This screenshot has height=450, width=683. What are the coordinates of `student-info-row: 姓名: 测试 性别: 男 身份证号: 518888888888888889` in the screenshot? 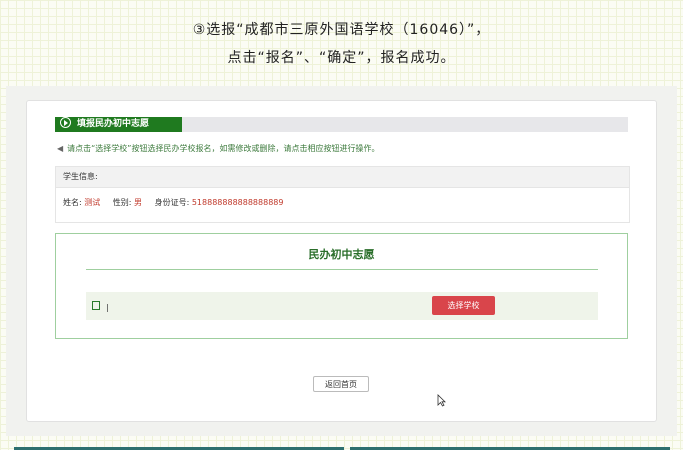 It's located at (342, 198).